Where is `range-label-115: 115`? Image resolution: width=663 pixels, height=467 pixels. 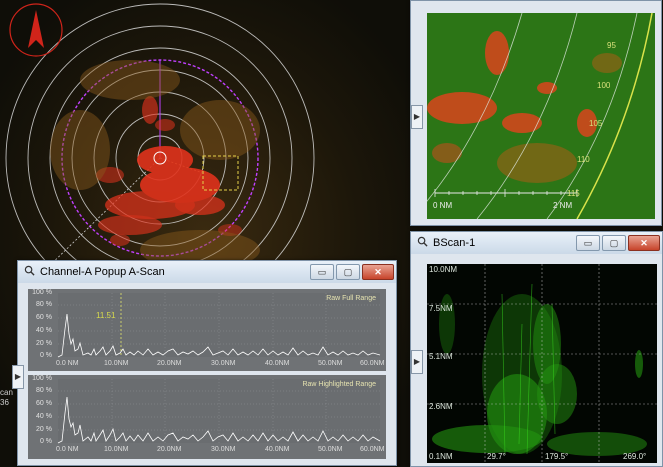
range-label-115: 115 is located at coordinates (573, 193).